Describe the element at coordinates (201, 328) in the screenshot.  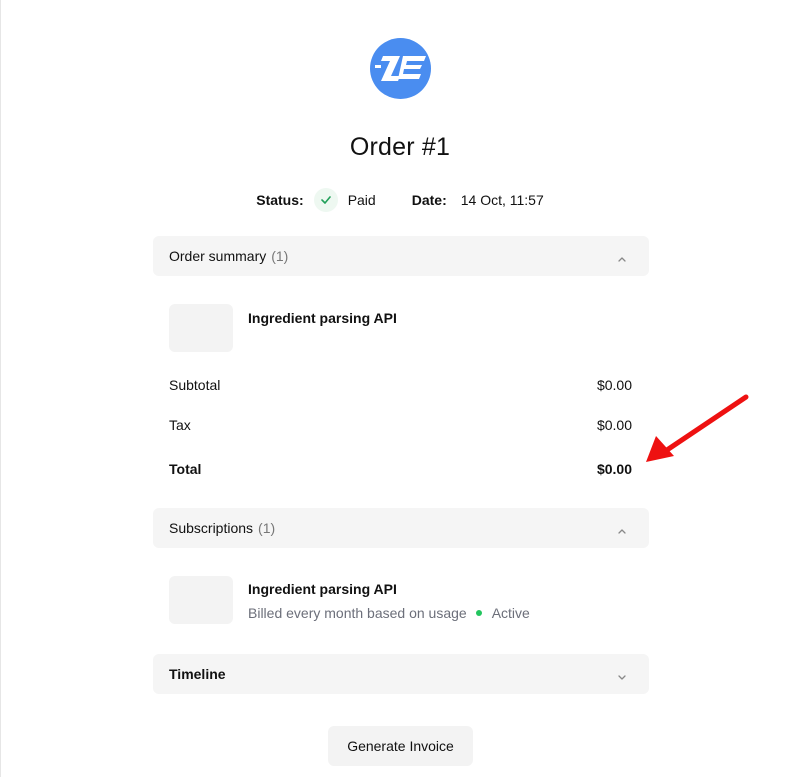
I see `product-thumbnail` at that location.